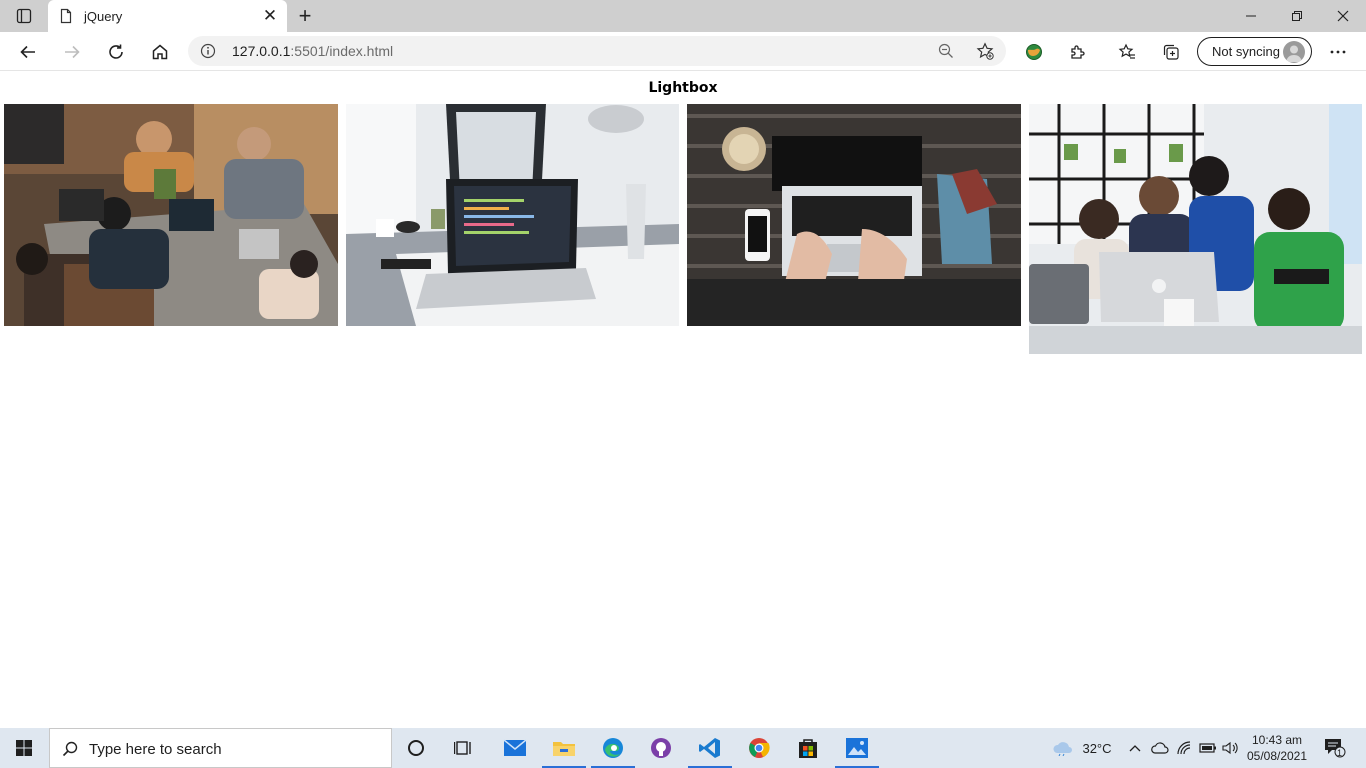  I want to click on gallery-image-team-coding, so click(171, 215).